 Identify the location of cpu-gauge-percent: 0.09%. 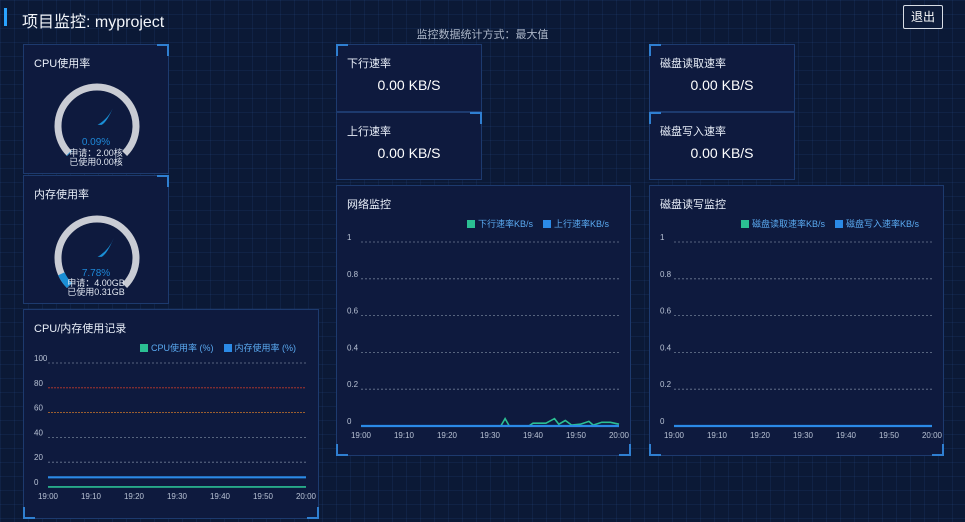
(96, 142).